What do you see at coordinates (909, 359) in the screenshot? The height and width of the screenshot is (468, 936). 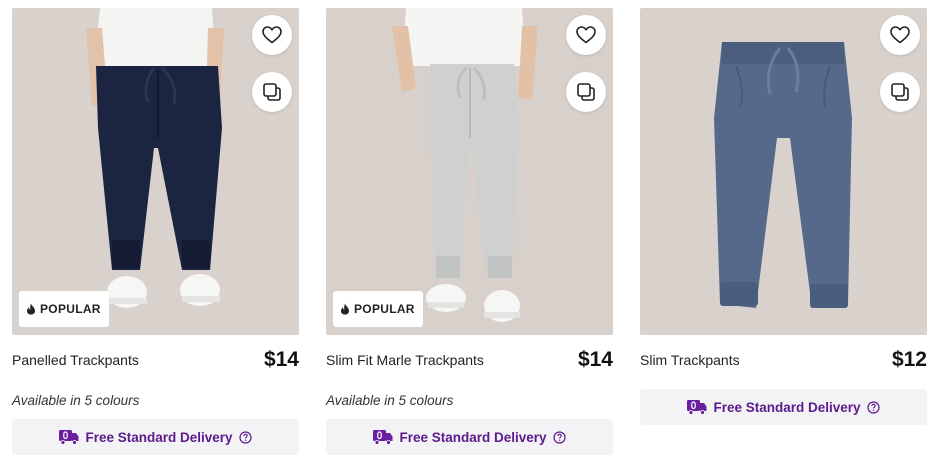 I see `product-price: $12` at bounding box center [909, 359].